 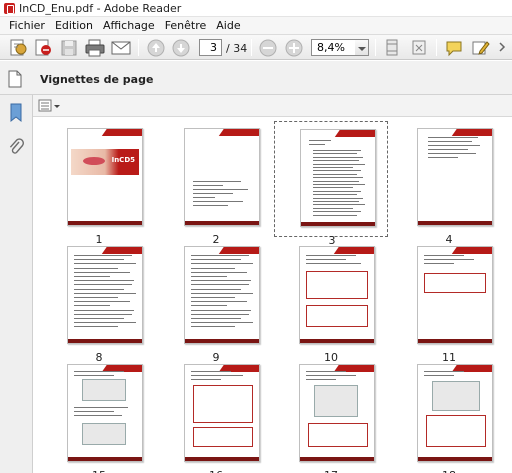 I want to click on fit-page-icon, so click(x=392, y=47).